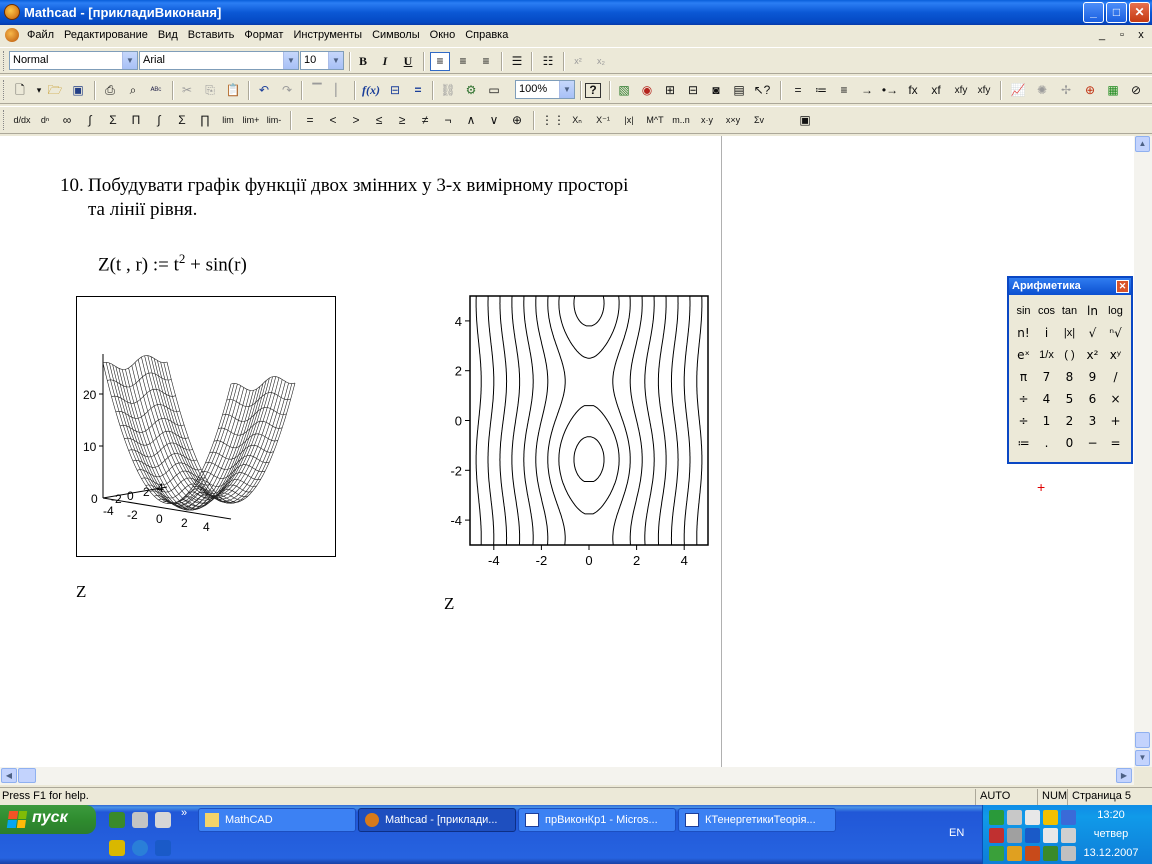 The height and width of the screenshot is (864, 1152). Describe the element at coordinates (936, 90) in the screenshot. I see `evaluation-symbol-button: xf` at that location.